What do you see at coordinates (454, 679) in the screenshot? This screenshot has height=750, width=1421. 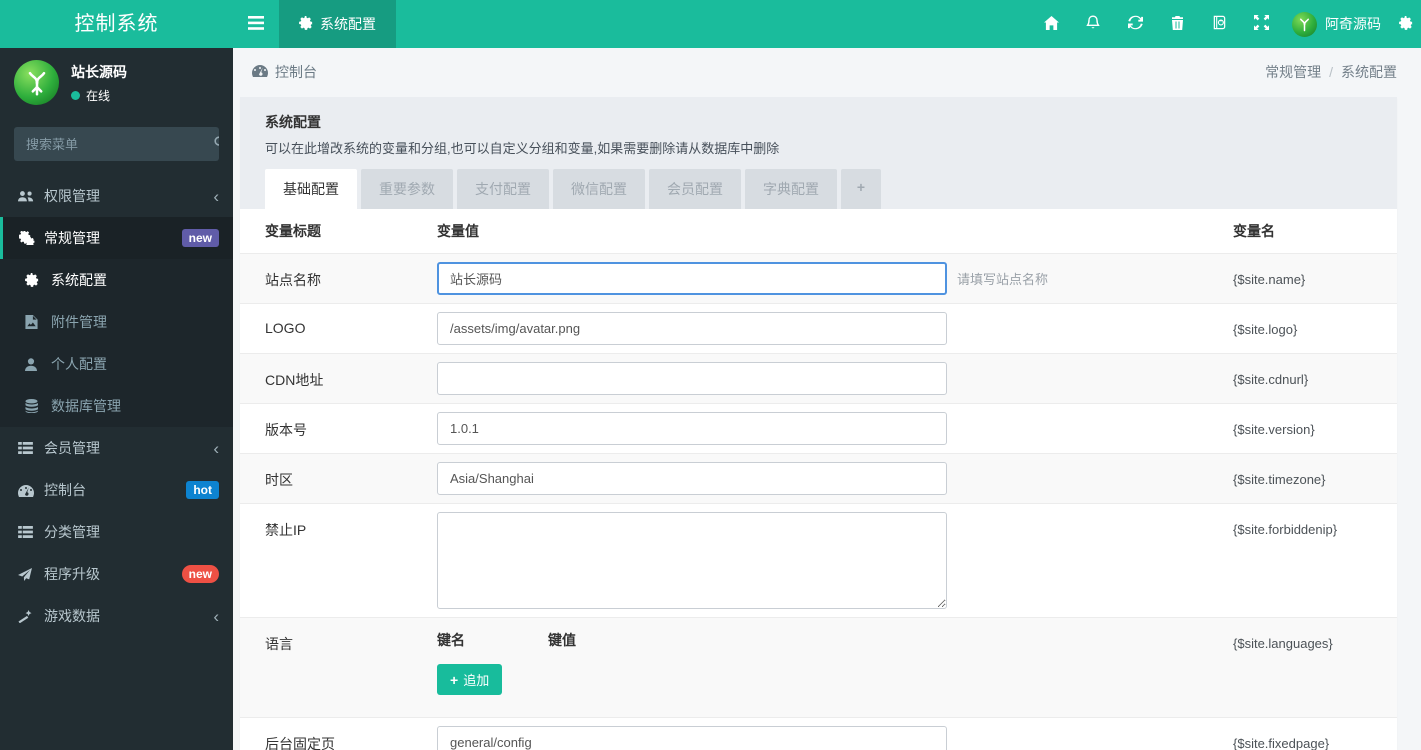 I see `plus-icon: +` at bounding box center [454, 679].